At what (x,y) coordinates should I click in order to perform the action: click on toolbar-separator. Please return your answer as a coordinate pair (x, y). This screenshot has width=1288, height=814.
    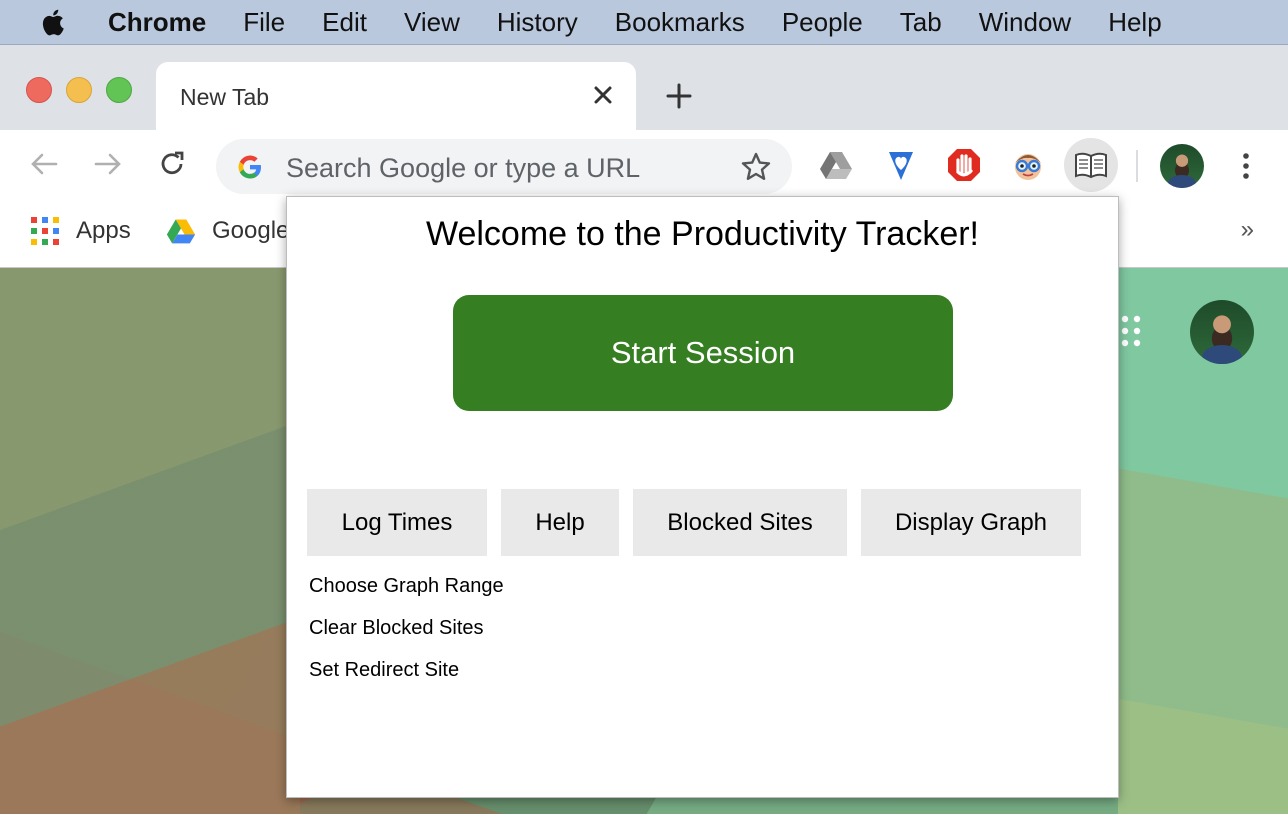
    Looking at the image, I should click on (1137, 166).